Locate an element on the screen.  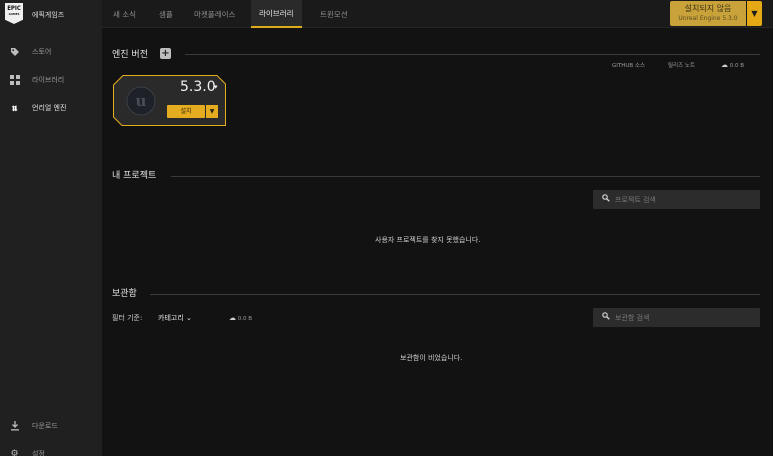
epic-games-logo: EPIC GAMES is located at coordinates (14, 13).